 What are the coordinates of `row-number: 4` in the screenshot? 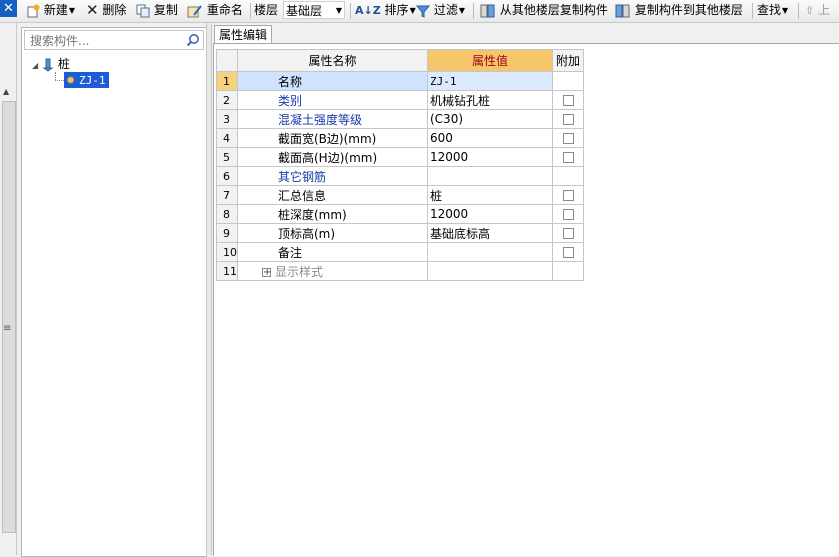 It's located at (227, 138).